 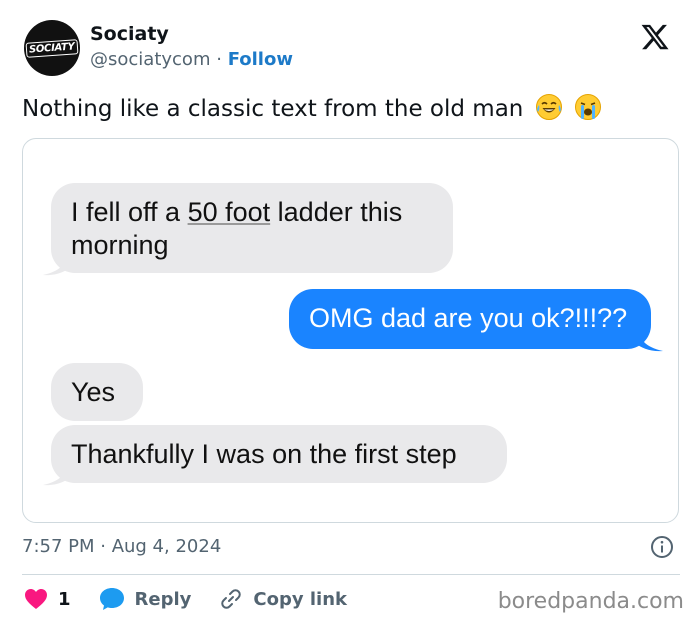 I want to click on user-info: Sociaty @sociatycom · Follow, so click(x=191, y=48).